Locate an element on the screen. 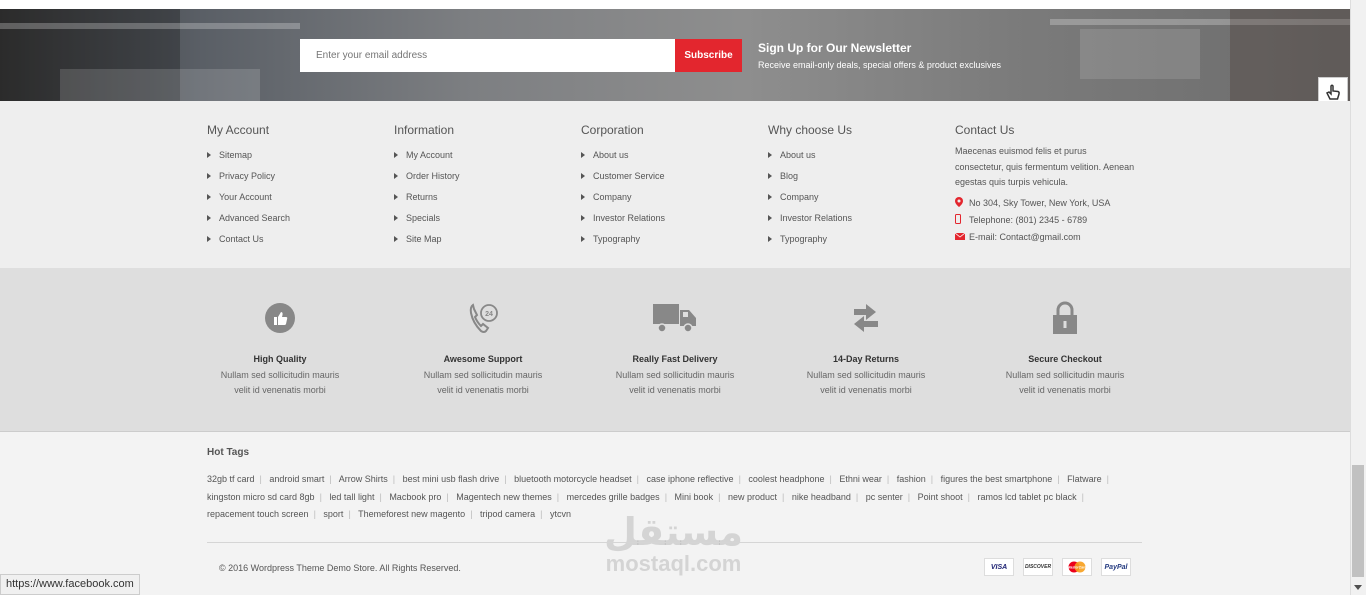  tag-link: fashion is located at coordinates (911, 479).